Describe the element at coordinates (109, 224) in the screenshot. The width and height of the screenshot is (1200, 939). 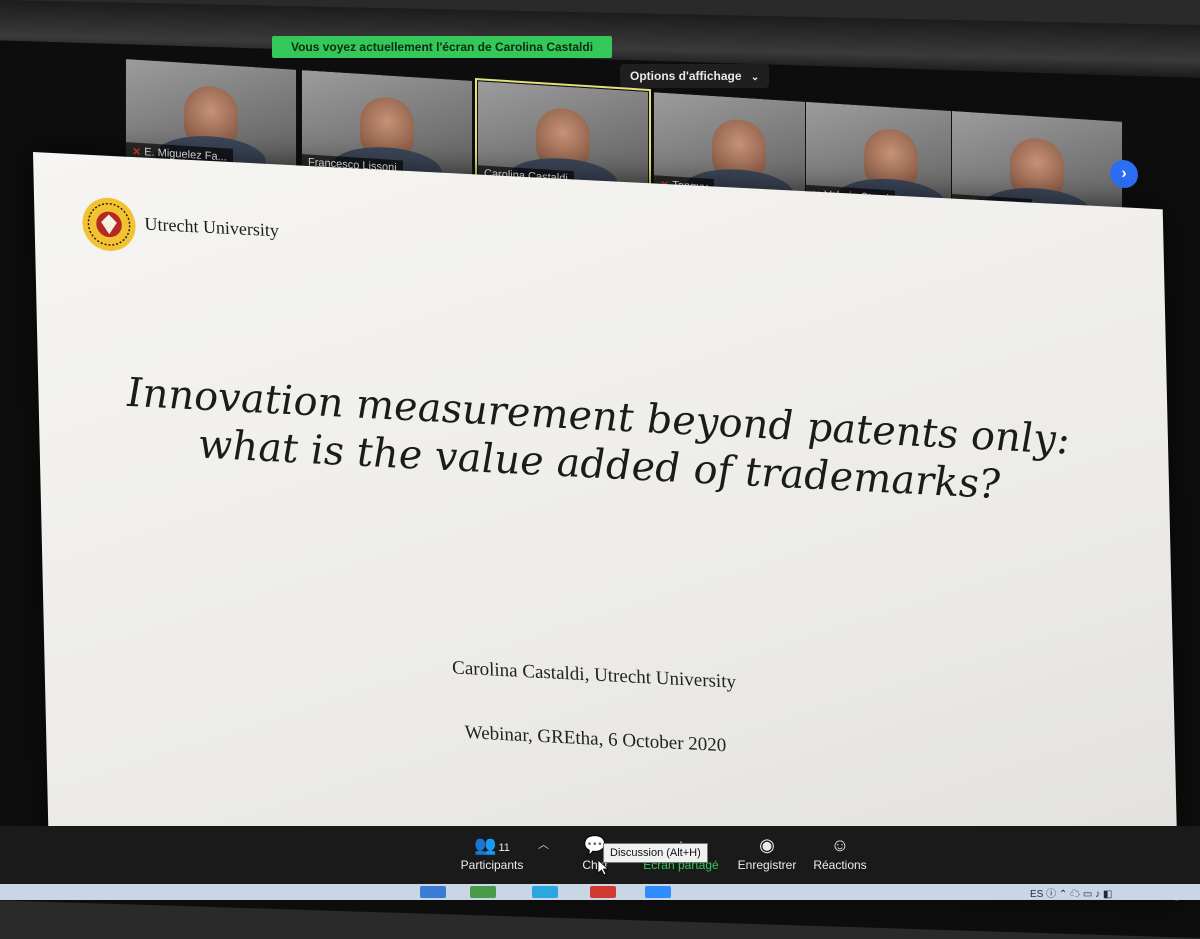
I see `university-seal-logo` at that location.